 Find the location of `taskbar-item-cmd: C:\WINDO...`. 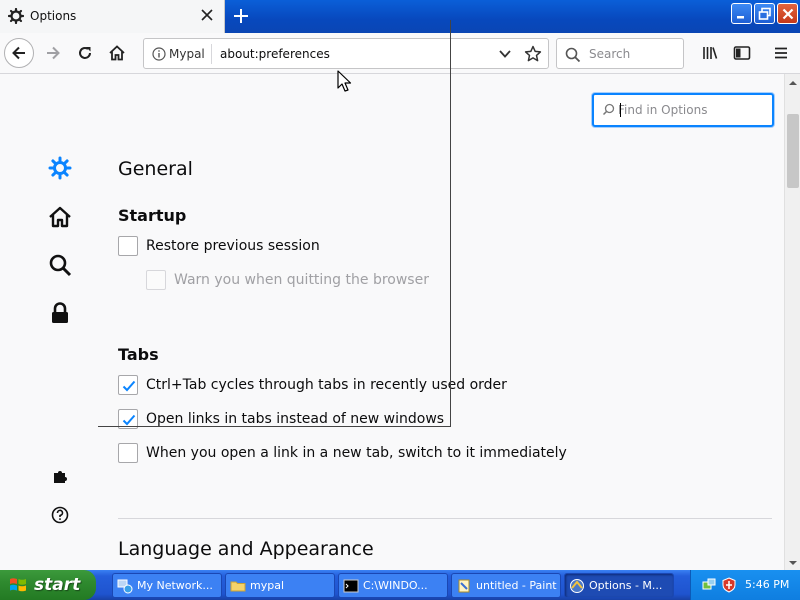

taskbar-item-cmd: C:\WINDO... is located at coordinates (393, 585).